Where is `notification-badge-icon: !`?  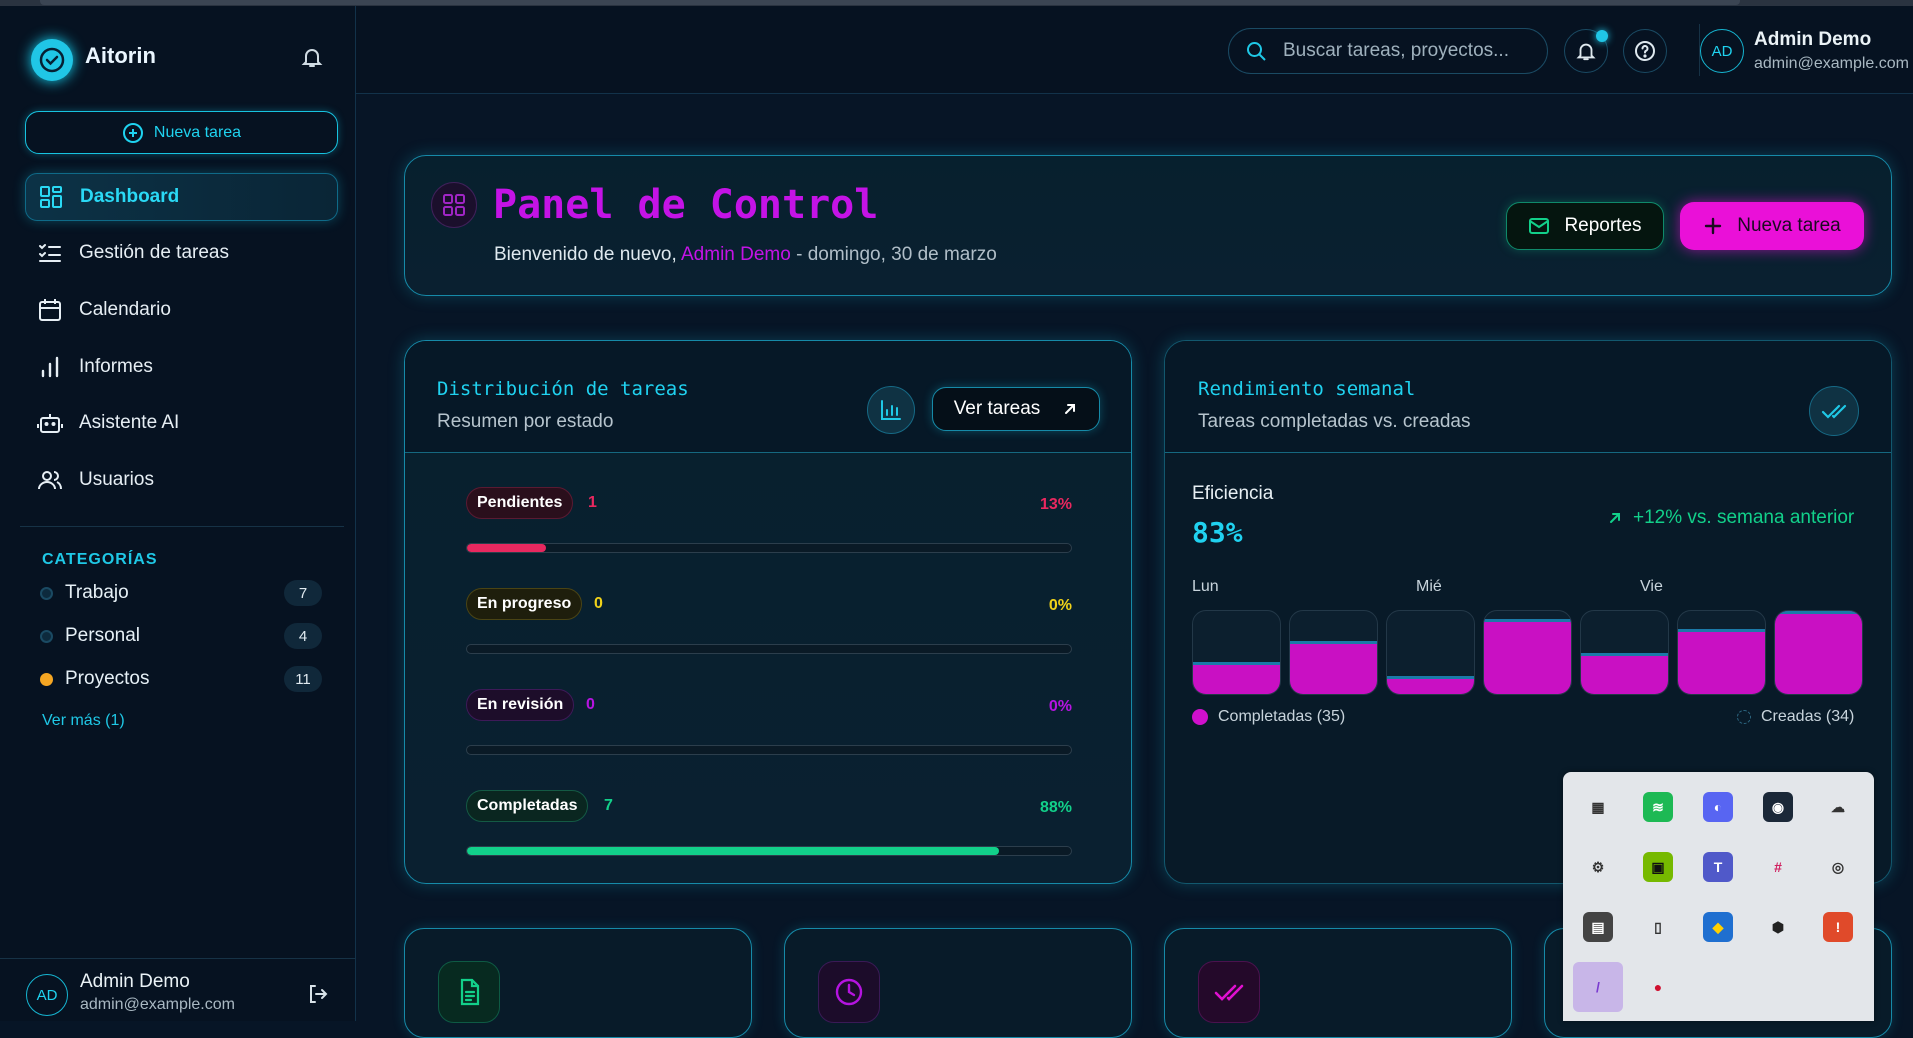 notification-badge-icon: ! is located at coordinates (1838, 927).